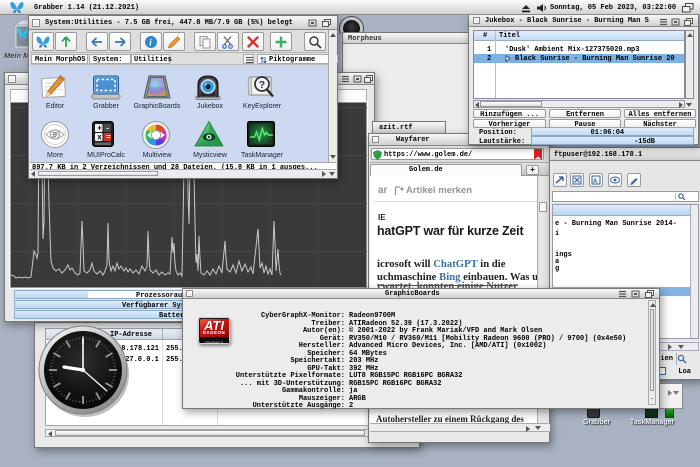 The image size is (700, 467). Describe the element at coordinates (595, 182) in the screenshot. I see `svg-text: A` at that location.